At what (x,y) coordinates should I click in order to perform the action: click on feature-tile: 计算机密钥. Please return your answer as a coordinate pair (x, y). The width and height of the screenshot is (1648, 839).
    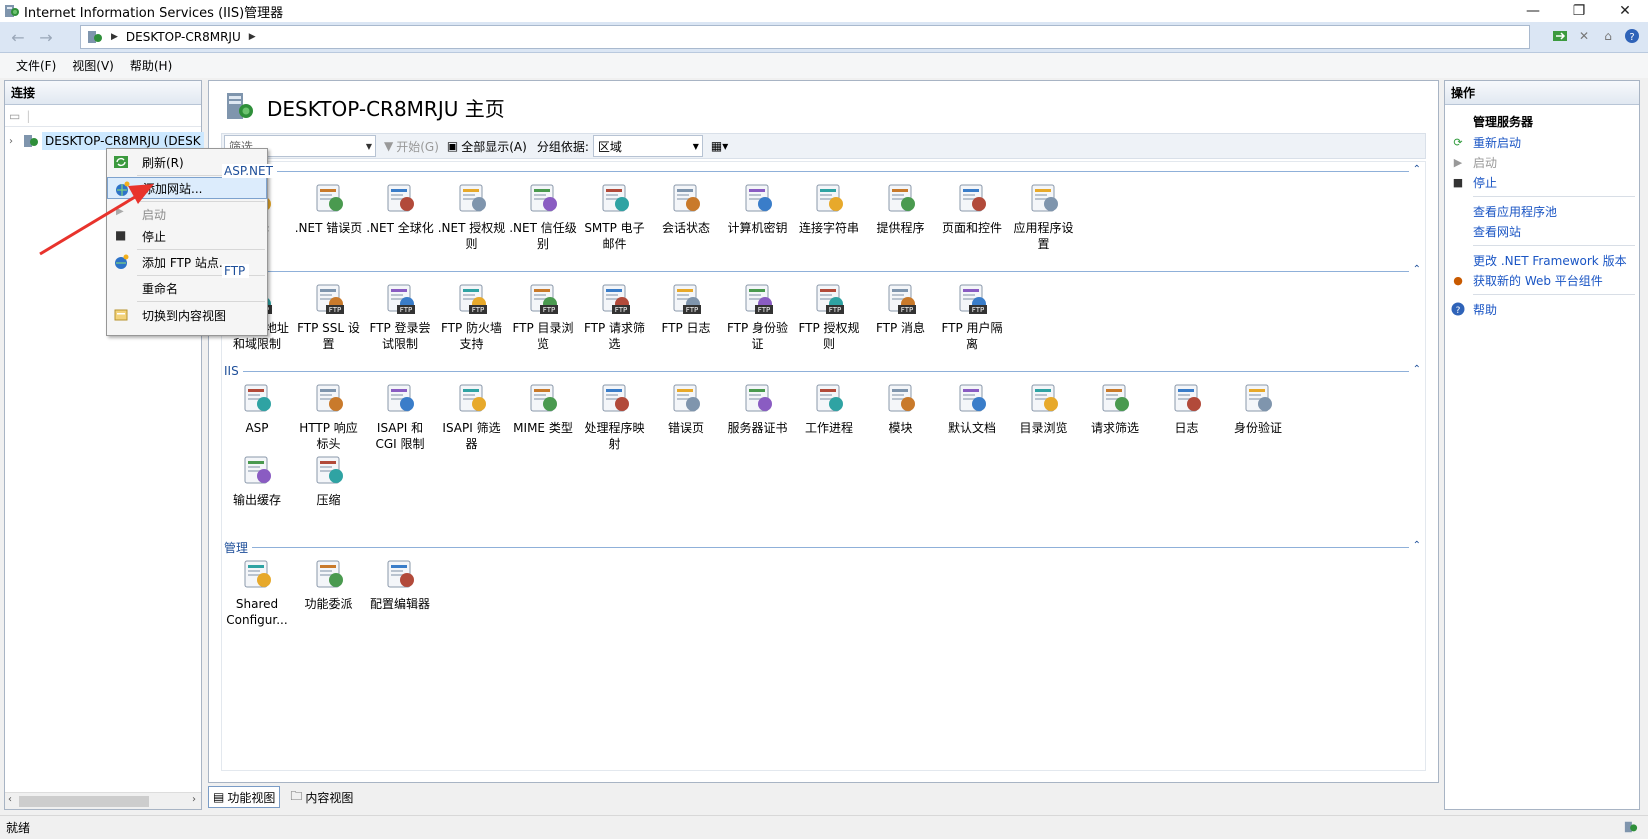
    Looking at the image, I should click on (758, 207).